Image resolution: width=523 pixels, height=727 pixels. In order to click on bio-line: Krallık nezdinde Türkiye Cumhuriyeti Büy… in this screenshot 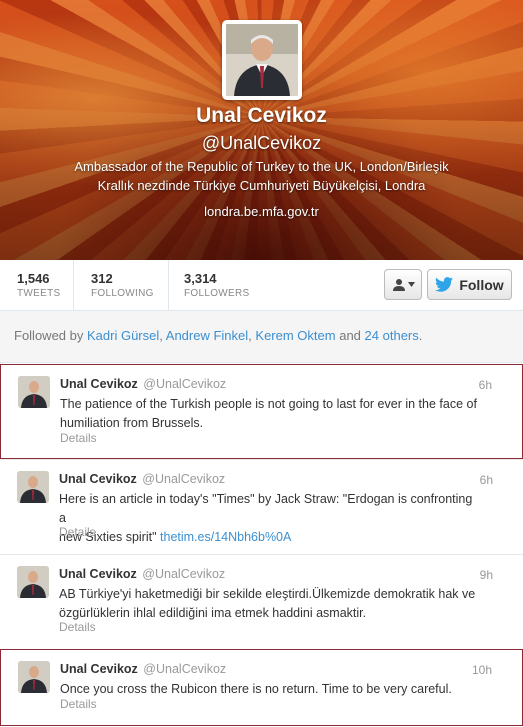, I will do `click(261, 185)`.